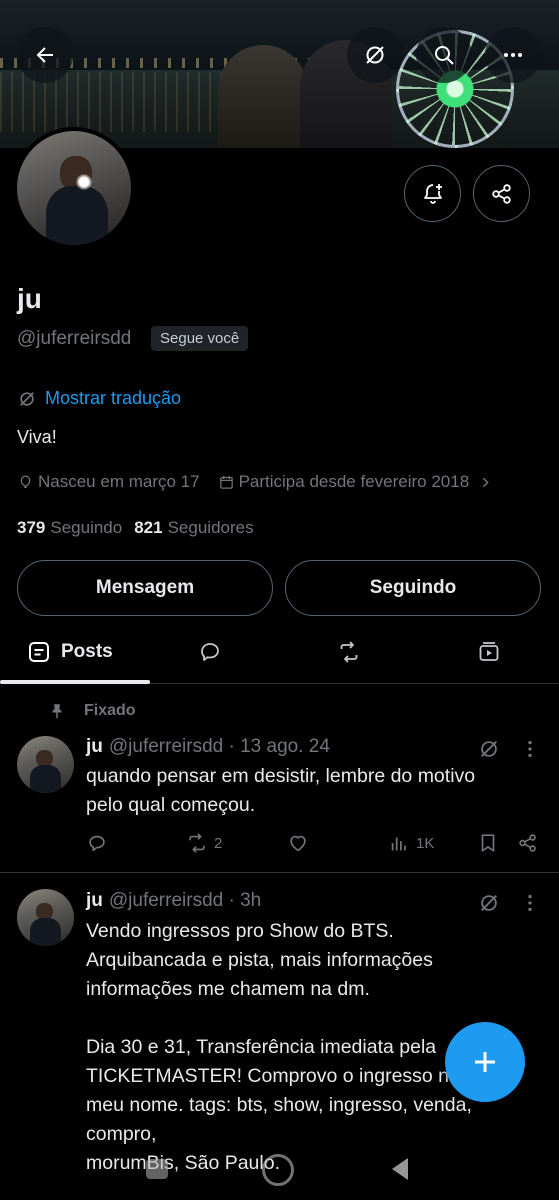  I want to click on message-button: Mensagem, so click(145, 588).